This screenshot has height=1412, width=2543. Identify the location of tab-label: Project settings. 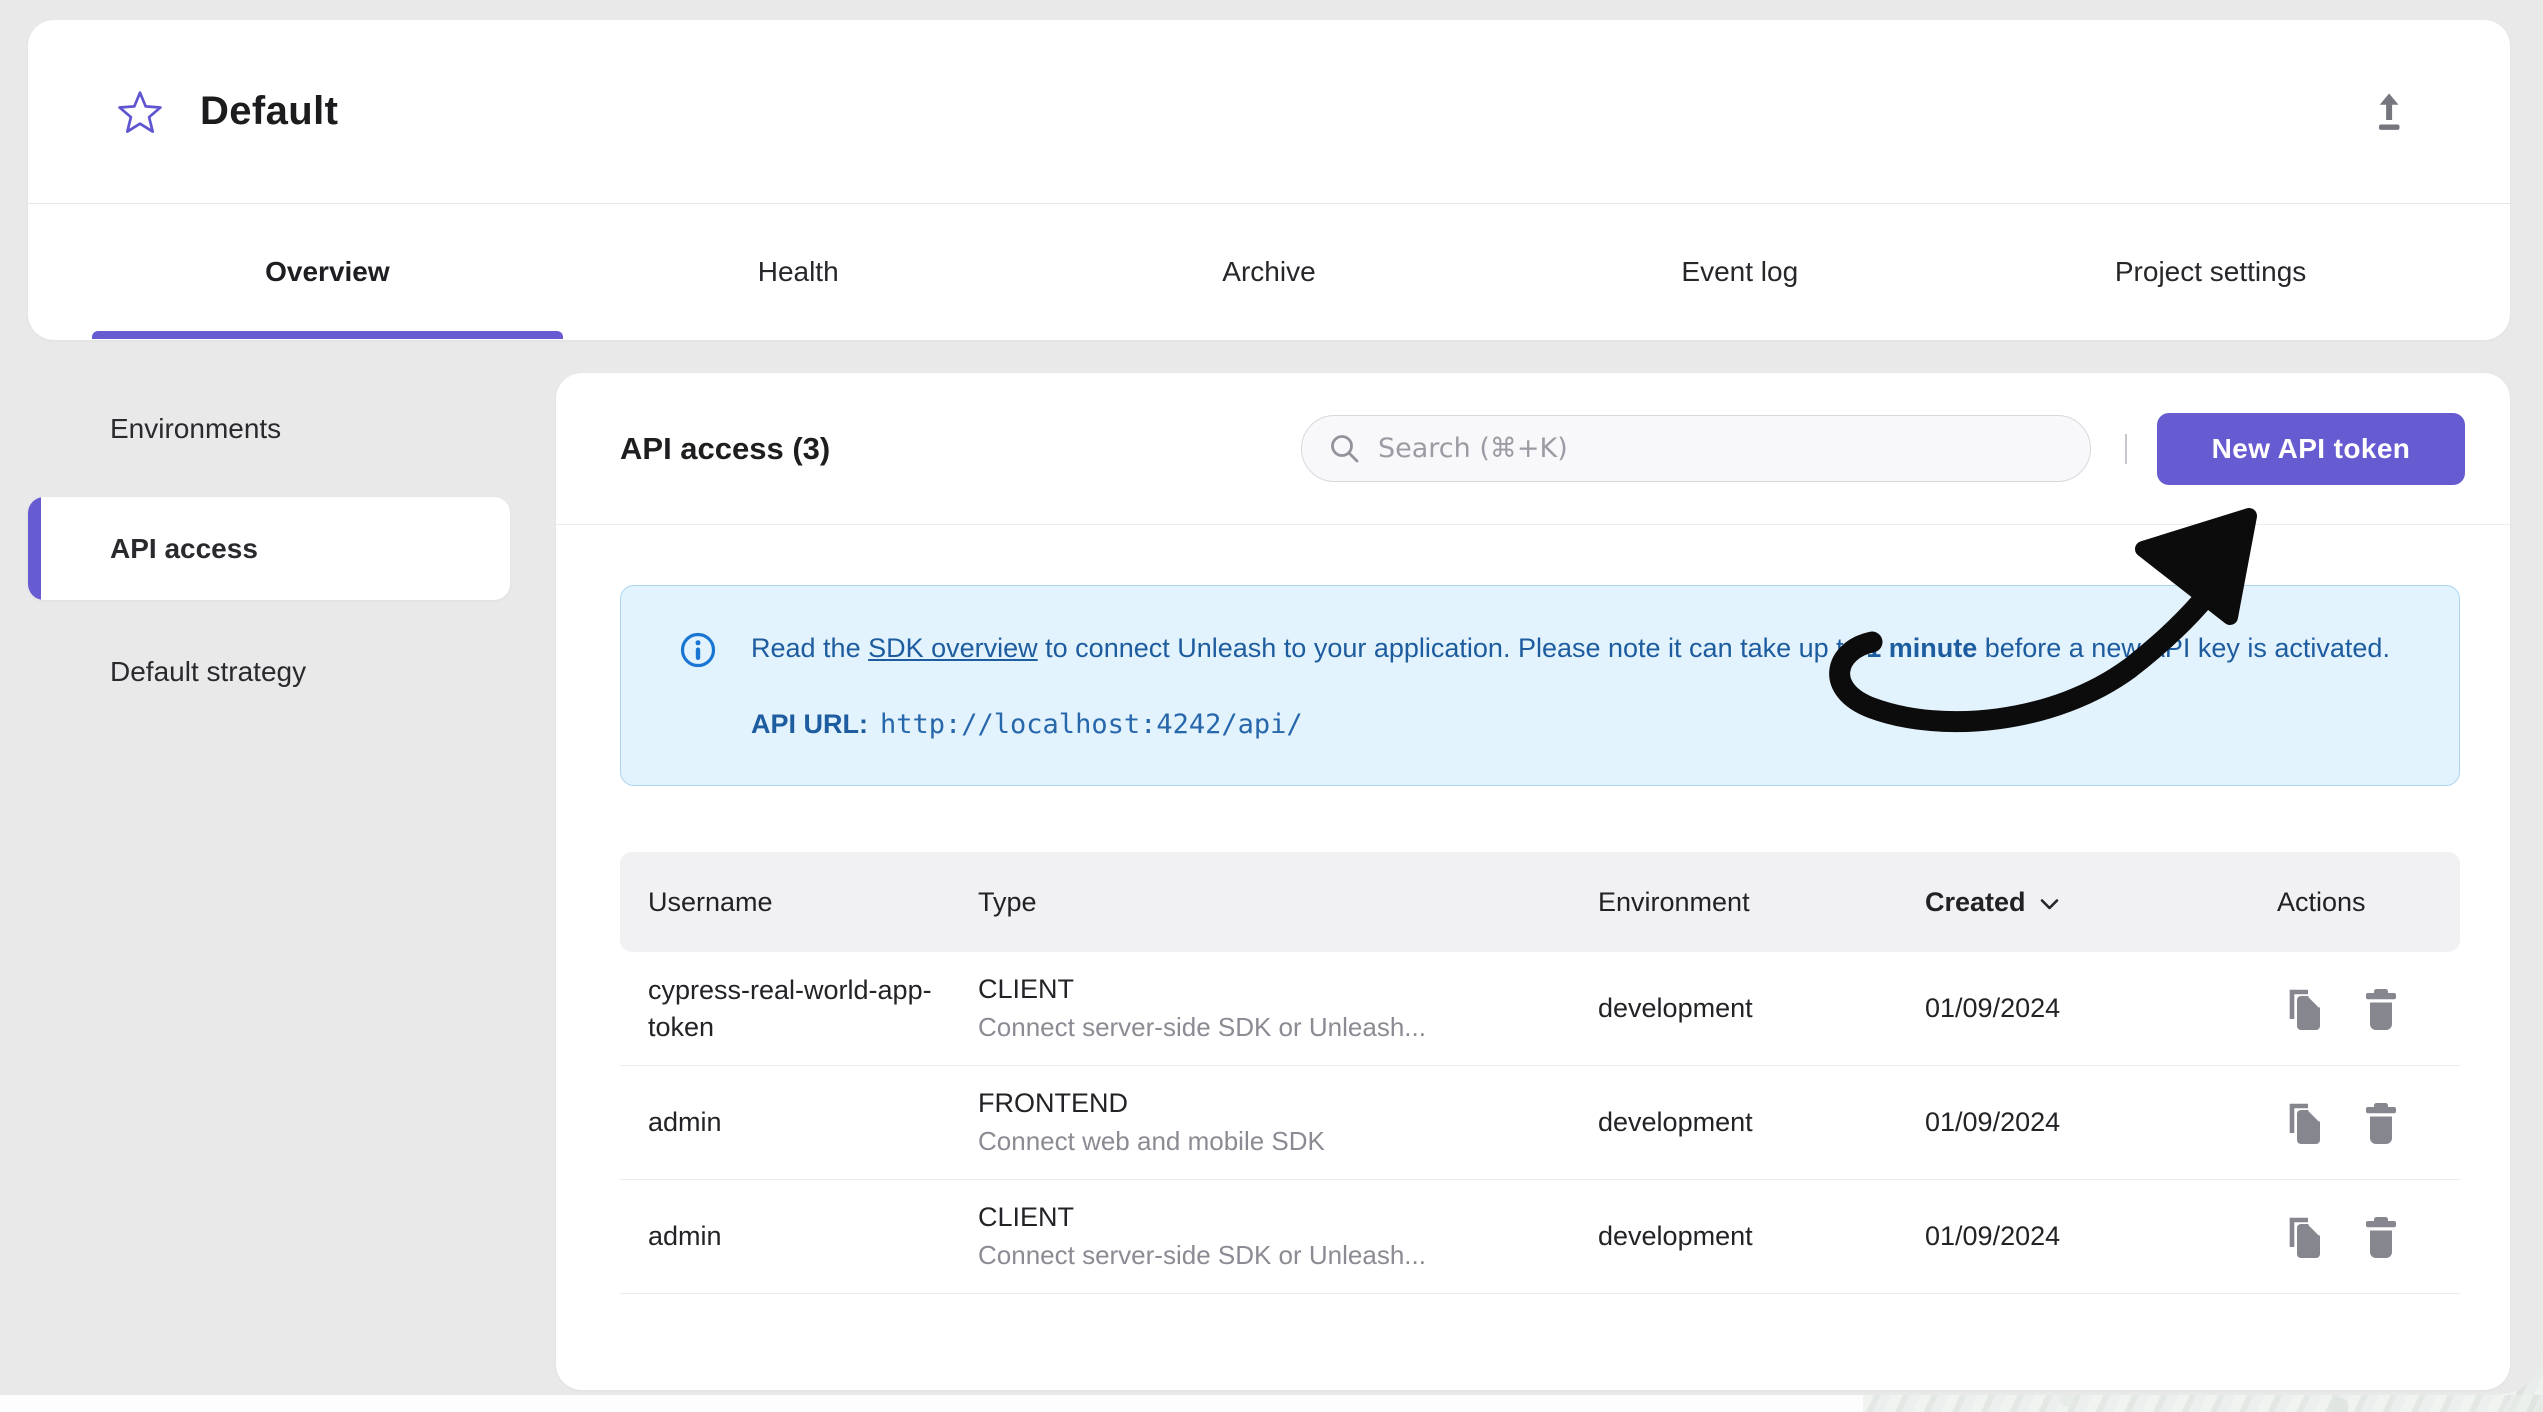
(2210, 271).